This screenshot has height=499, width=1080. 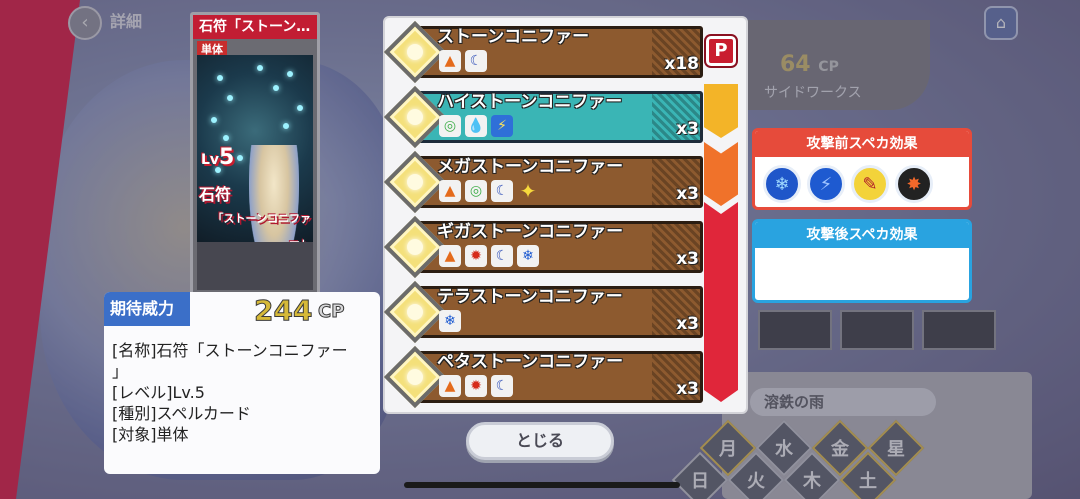 I want to click on spell-name: メガストーンコニファー, so click(x=530, y=167).